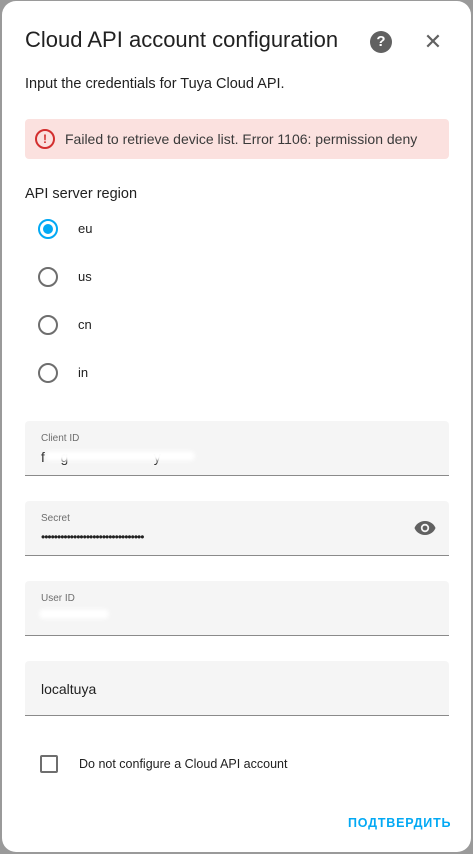 This screenshot has width=473, height=854. I want to click on submit-button: ПОДТВЕРДИТЬ, so click(399, 823).